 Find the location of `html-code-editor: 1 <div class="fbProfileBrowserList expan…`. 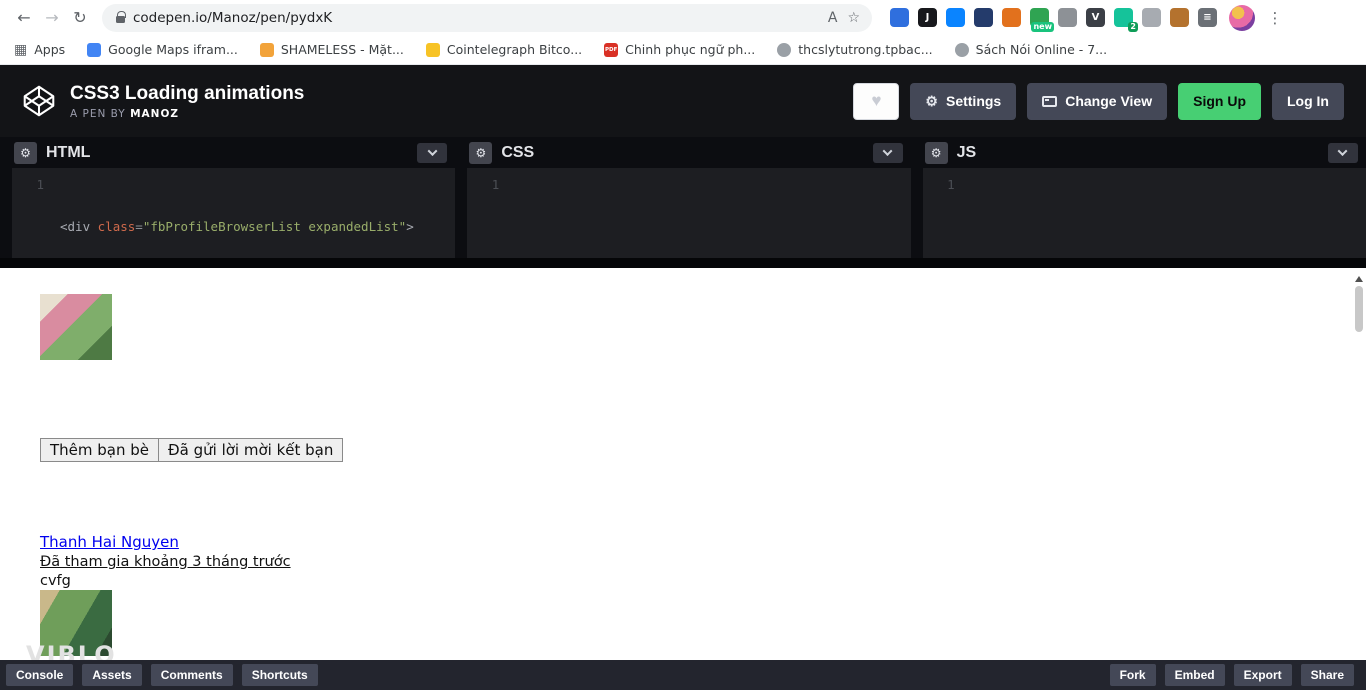

html-code-editor: 1 <div class="fbProfileBrowserList expan… is located at coordinates (234, 213).